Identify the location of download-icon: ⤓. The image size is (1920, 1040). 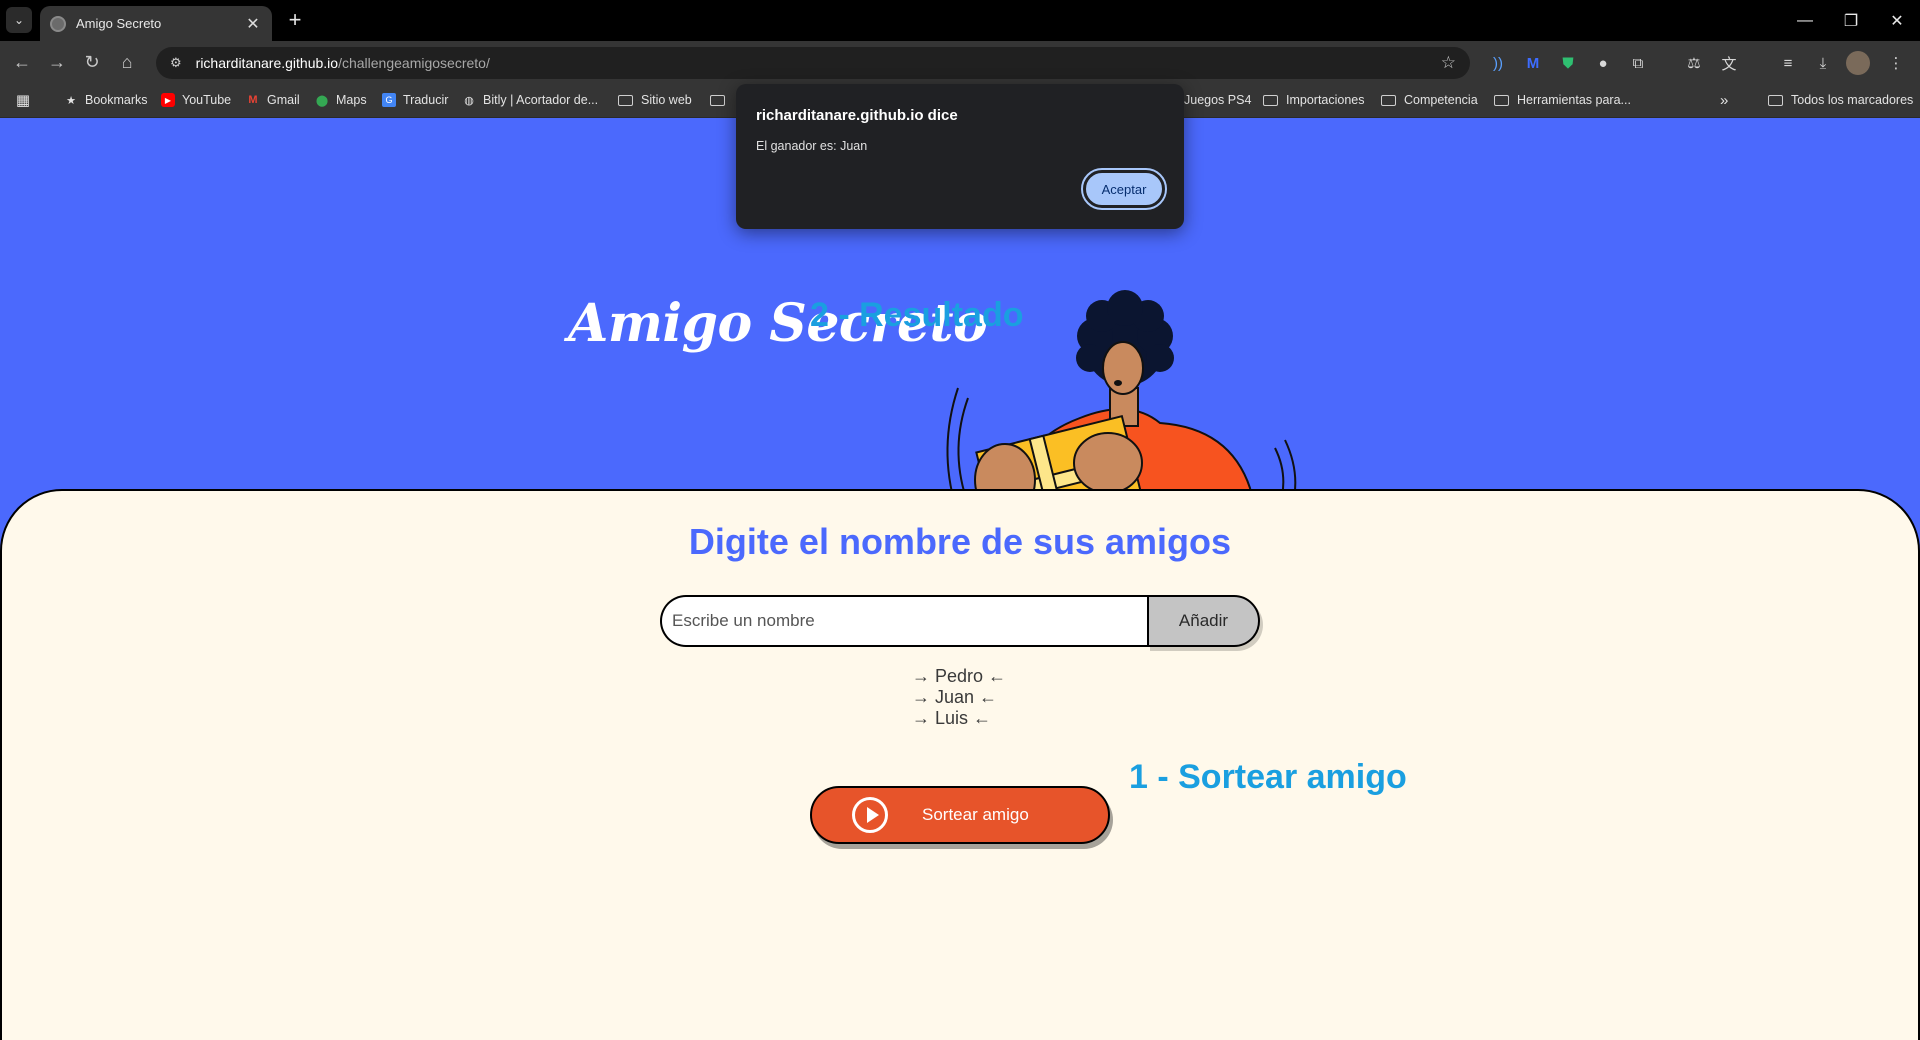
(1823, 63).